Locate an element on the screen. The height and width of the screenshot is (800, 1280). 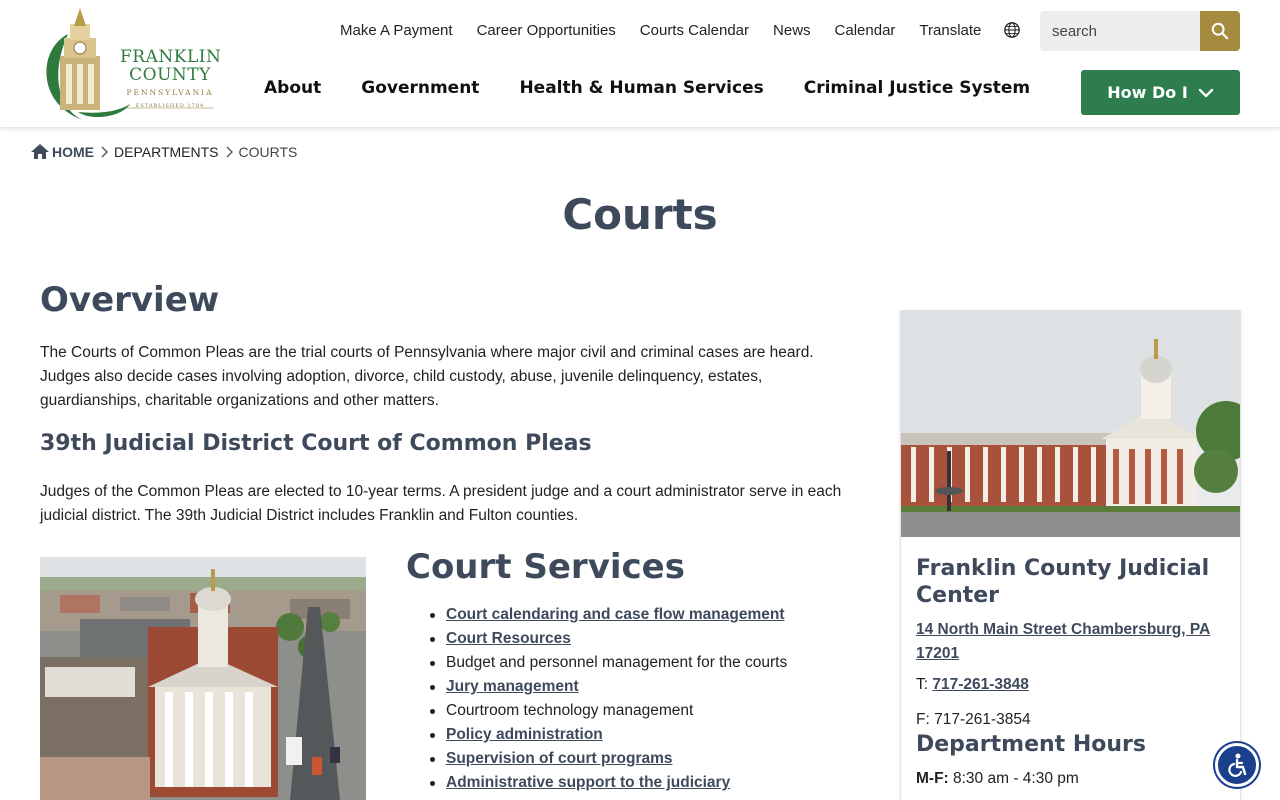
chevron-down-icon is located at coordinates (1205, 92).